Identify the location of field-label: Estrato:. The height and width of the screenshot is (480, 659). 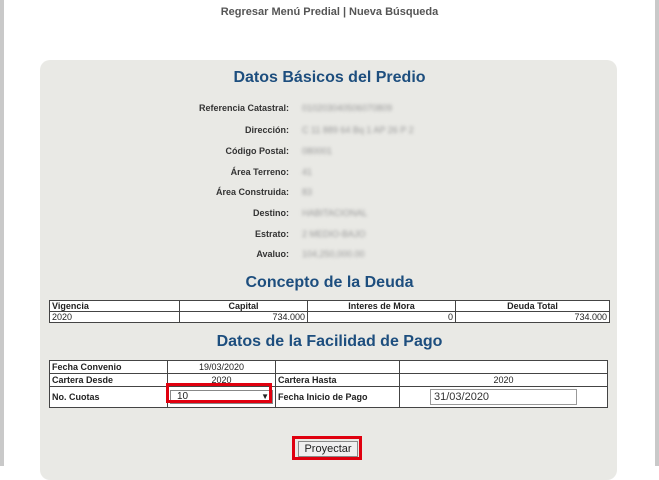
(271, 234).